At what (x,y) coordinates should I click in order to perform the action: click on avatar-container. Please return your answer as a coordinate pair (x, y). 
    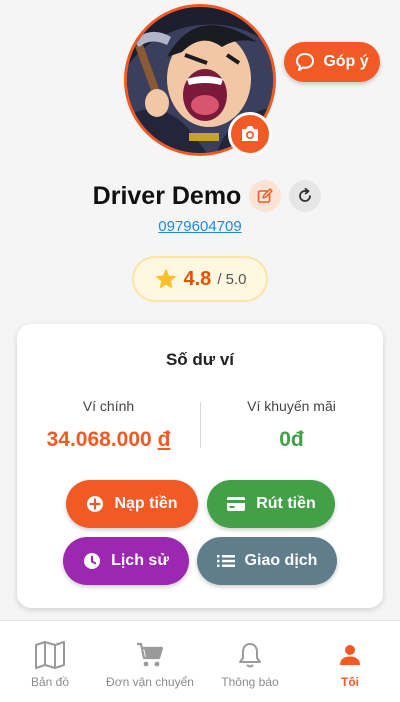
    Looking at the image, I should click on (200, 80).